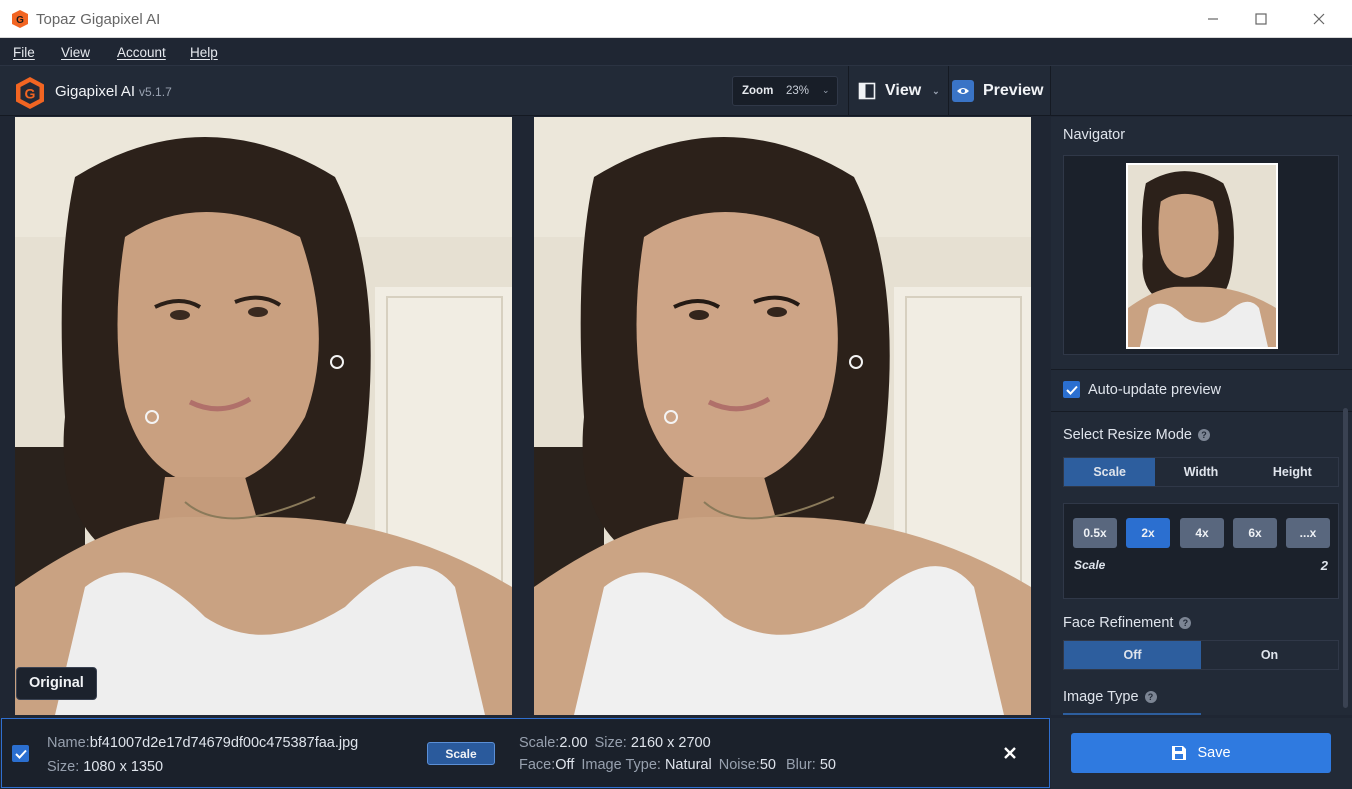 Image resolution: width=1352 pixels, height=789 pixels. I want to click on save-button: Save, so click(1201, 753).